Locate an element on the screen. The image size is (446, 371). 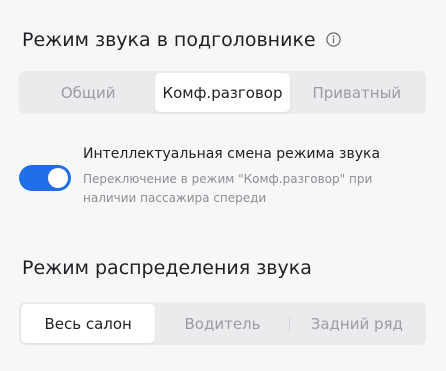
toggle-knob is located at coordinates (58, 178).